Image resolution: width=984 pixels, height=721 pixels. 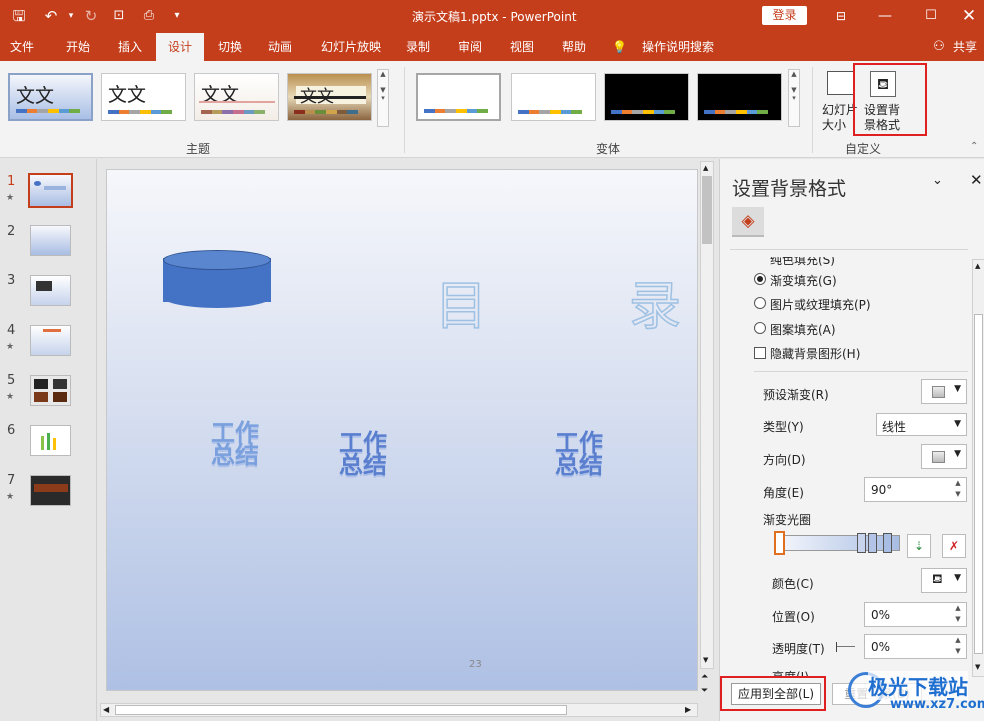 What do you see at coordinates (91, 16) in the screenshot?
I see `redo-icon: ↻` at bounding box center [91, 16].